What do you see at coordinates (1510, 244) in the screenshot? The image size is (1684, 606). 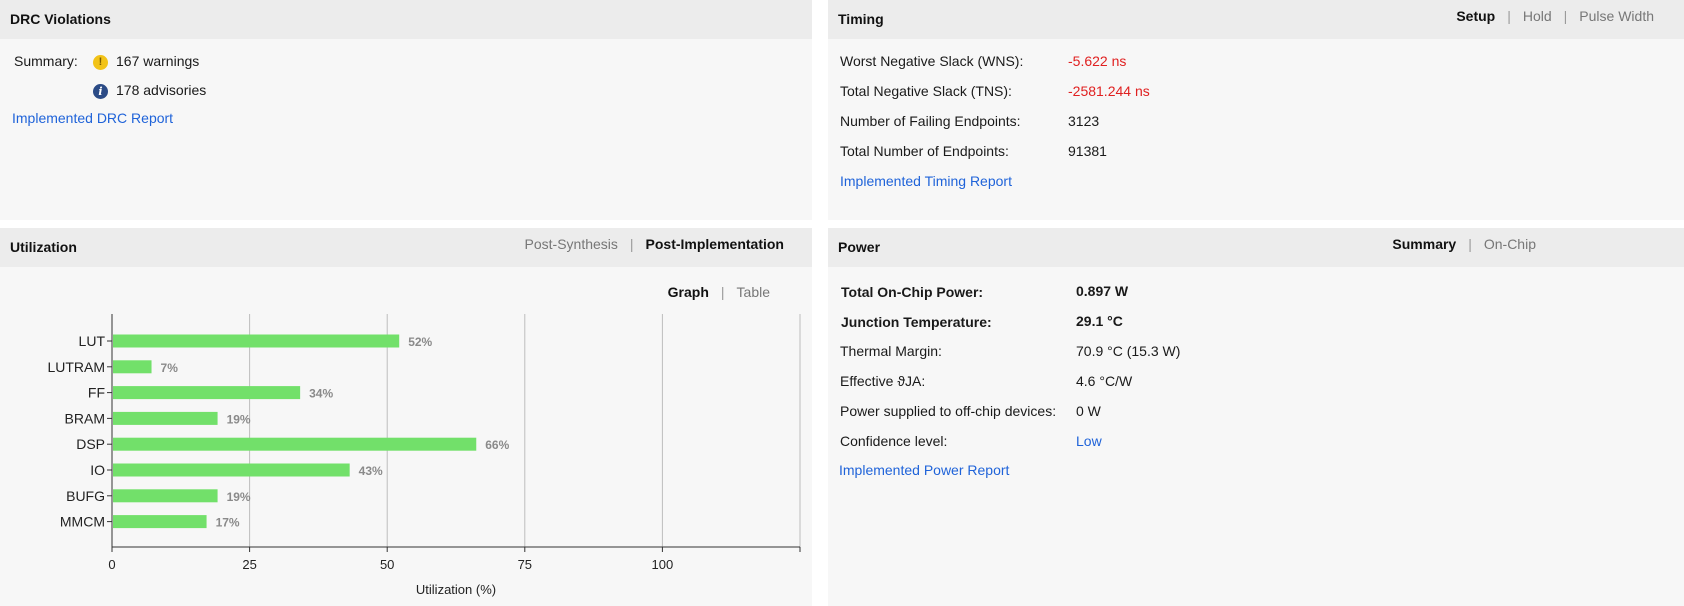 I see `tab-on-chip: On-Chip` at bounding box center [1510, 244].